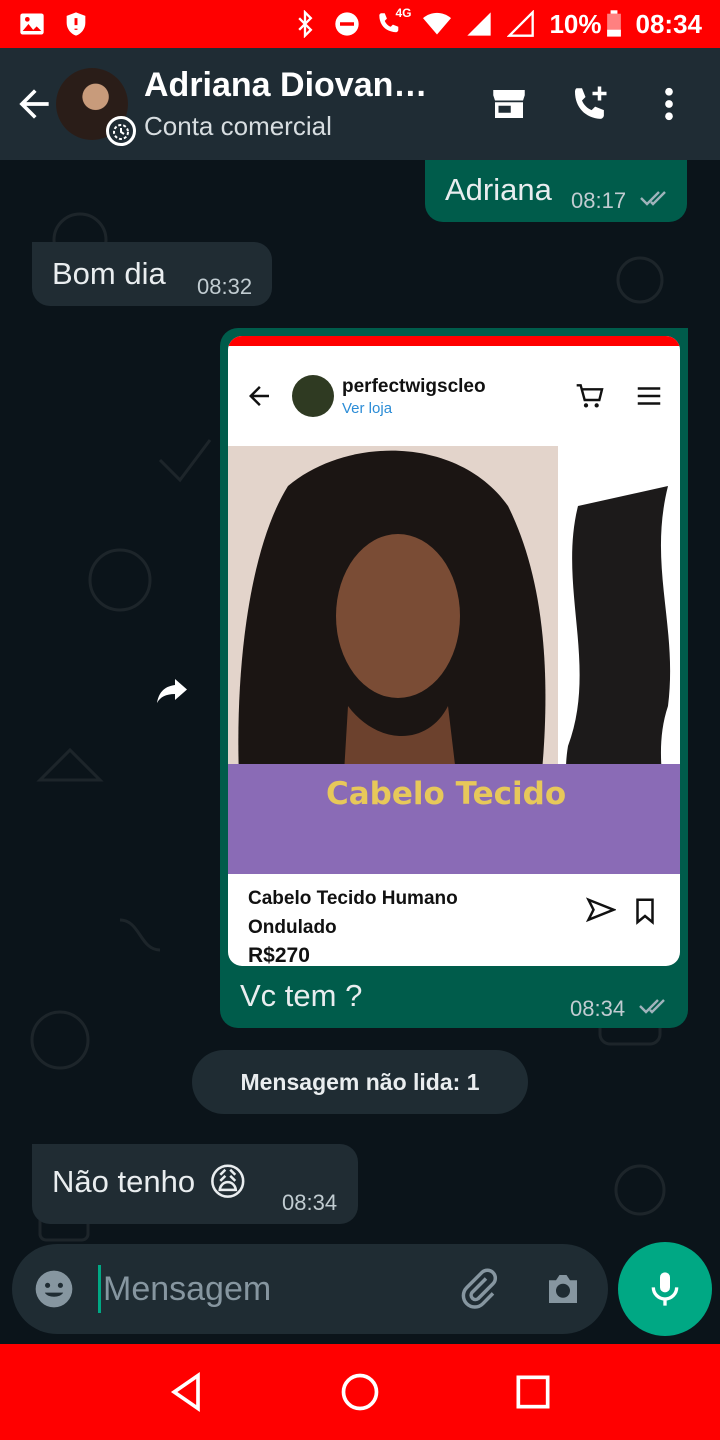  I want to click on shield-icon, so click(76, 24).